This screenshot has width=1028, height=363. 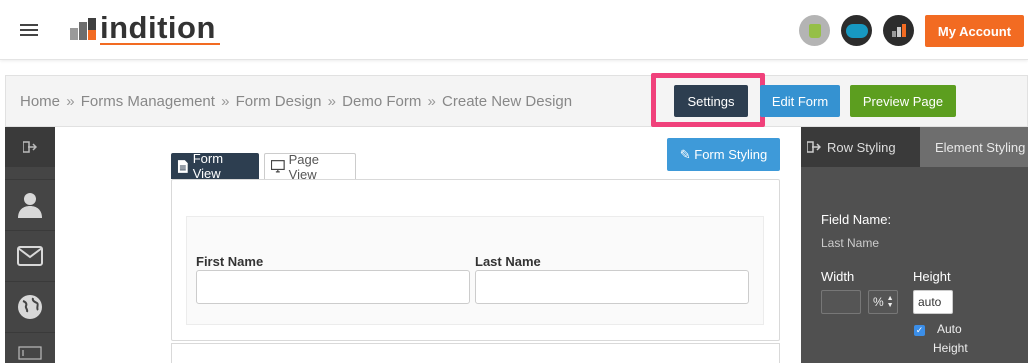 What do you see at coordinates (508, 261) in the screenshot?
I see `last-name-label: Last Name` at bounding box center [508, 261].